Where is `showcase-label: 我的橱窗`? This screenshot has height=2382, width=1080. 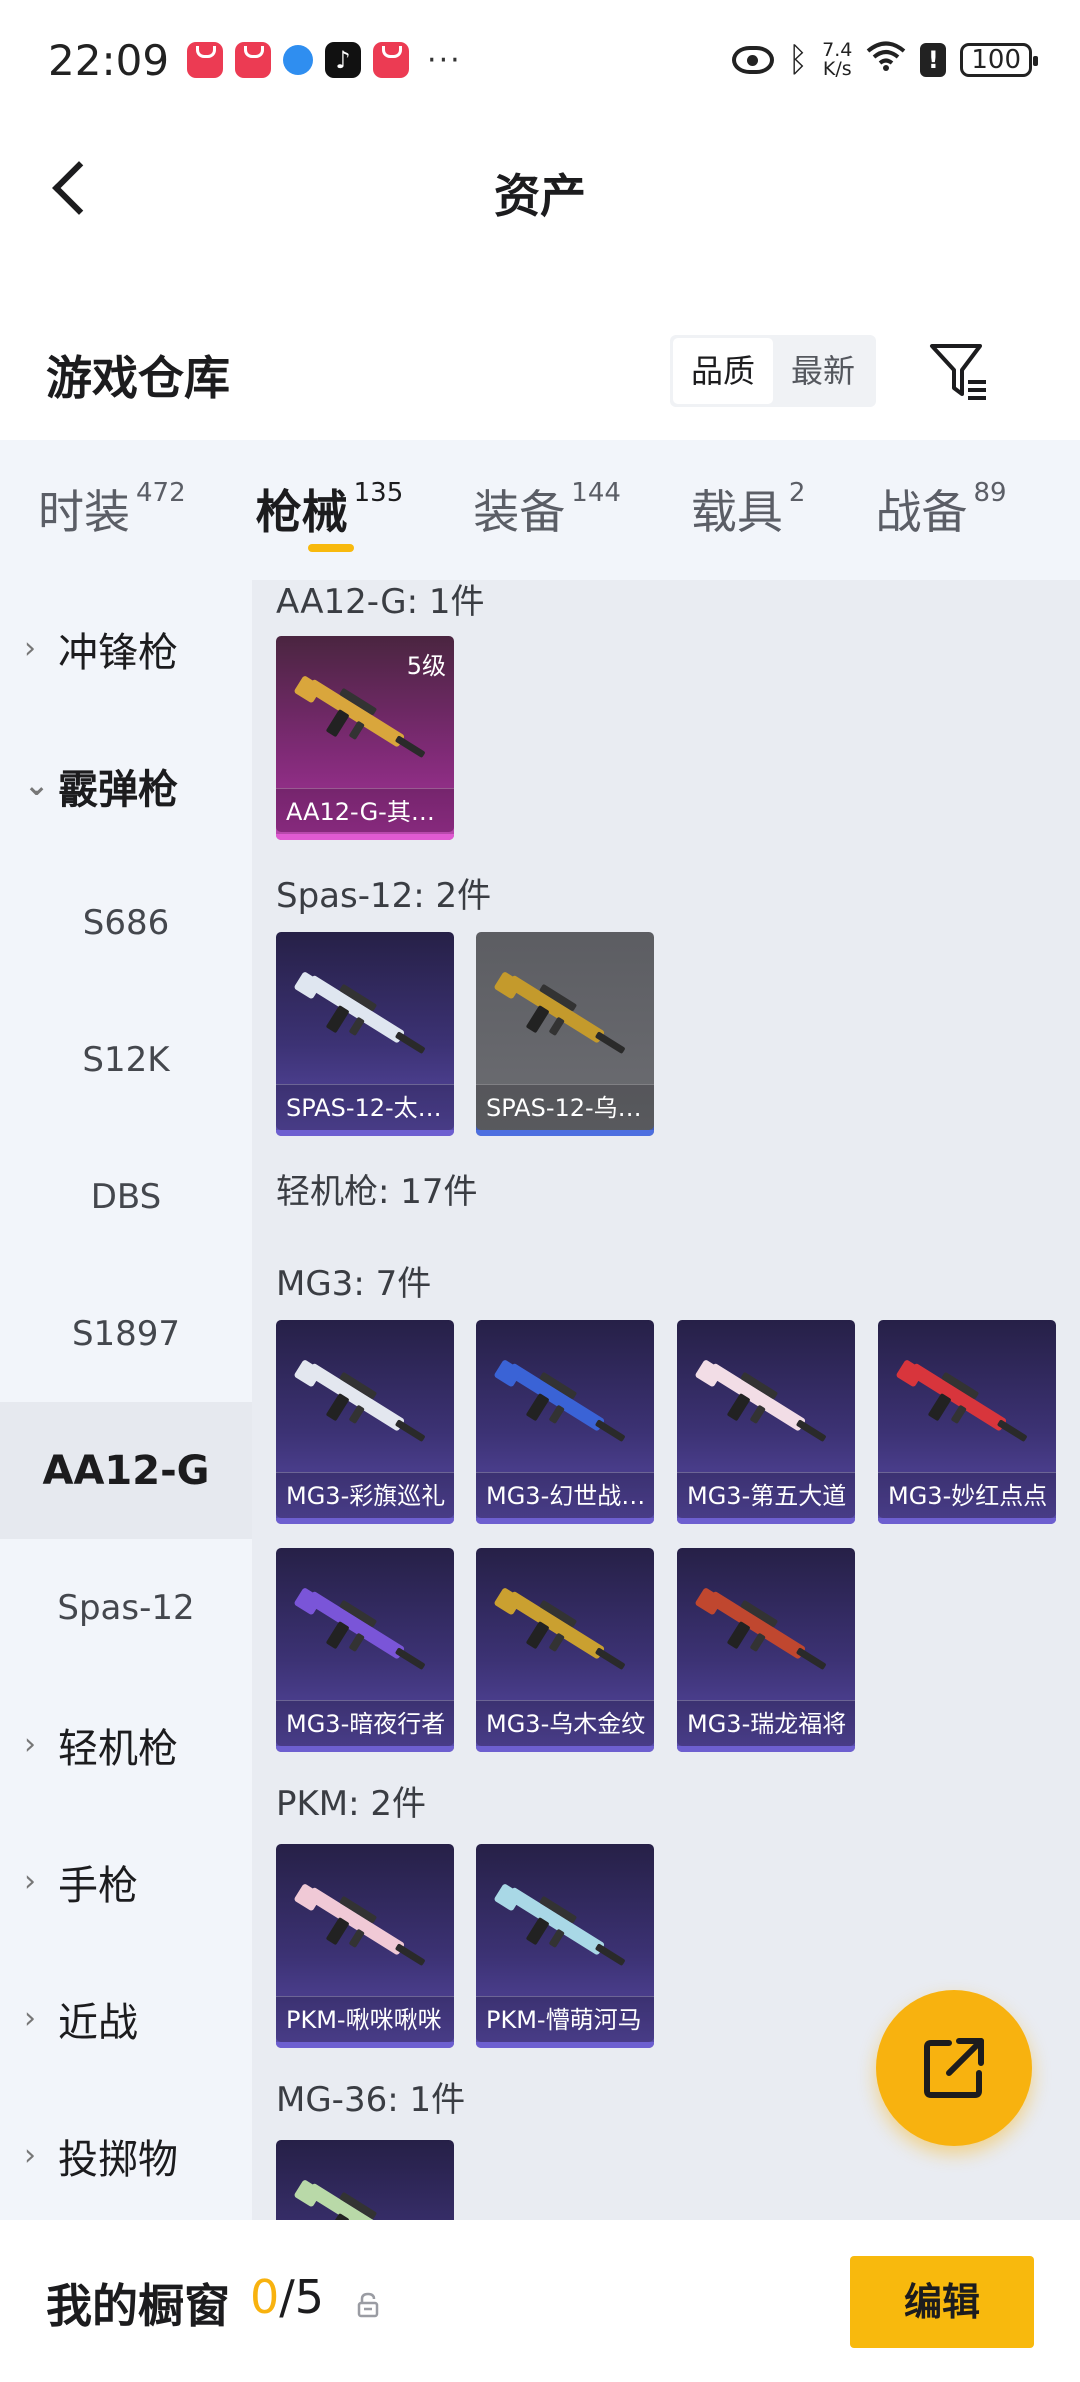
showcase-label: 我的橱窗 is located at coordinates (138, 2306).